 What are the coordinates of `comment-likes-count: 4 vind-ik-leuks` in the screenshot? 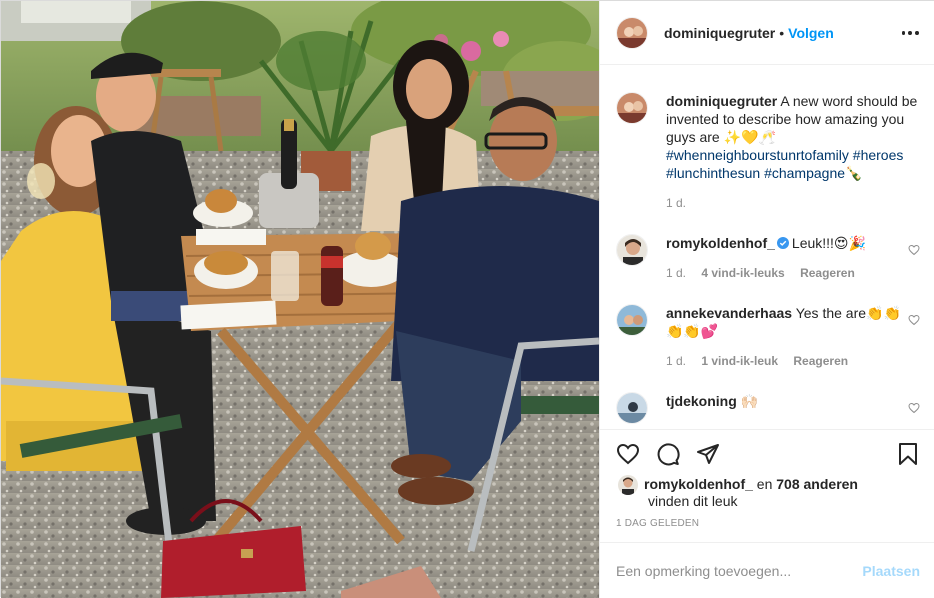 It's located at (742, 273).